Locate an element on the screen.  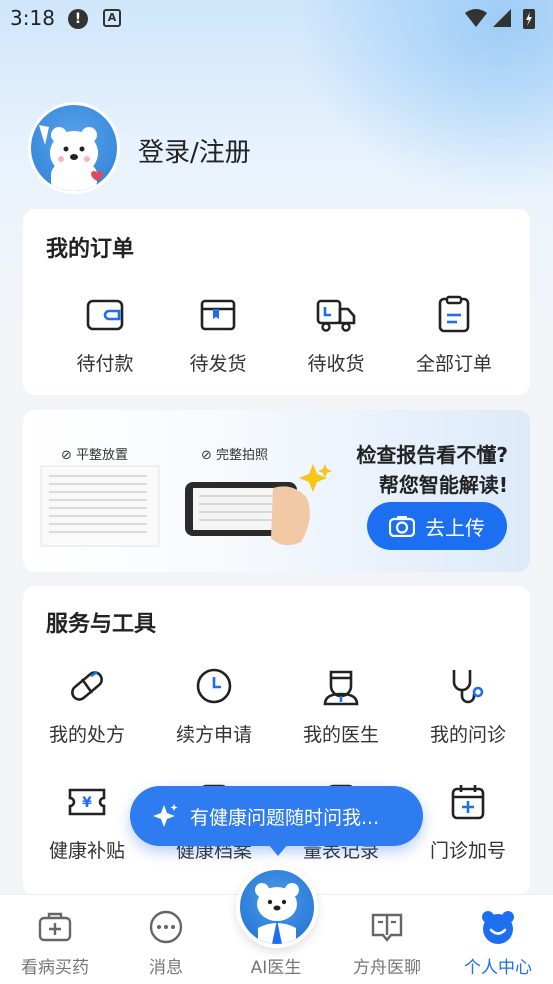
medical-kit-icon is located at coordinates (55, 927).